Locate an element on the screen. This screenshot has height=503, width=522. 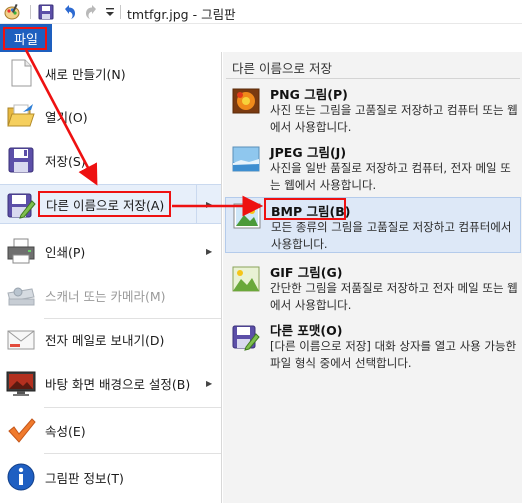
jpeg-image-icon is located at coordinates (246, 159).